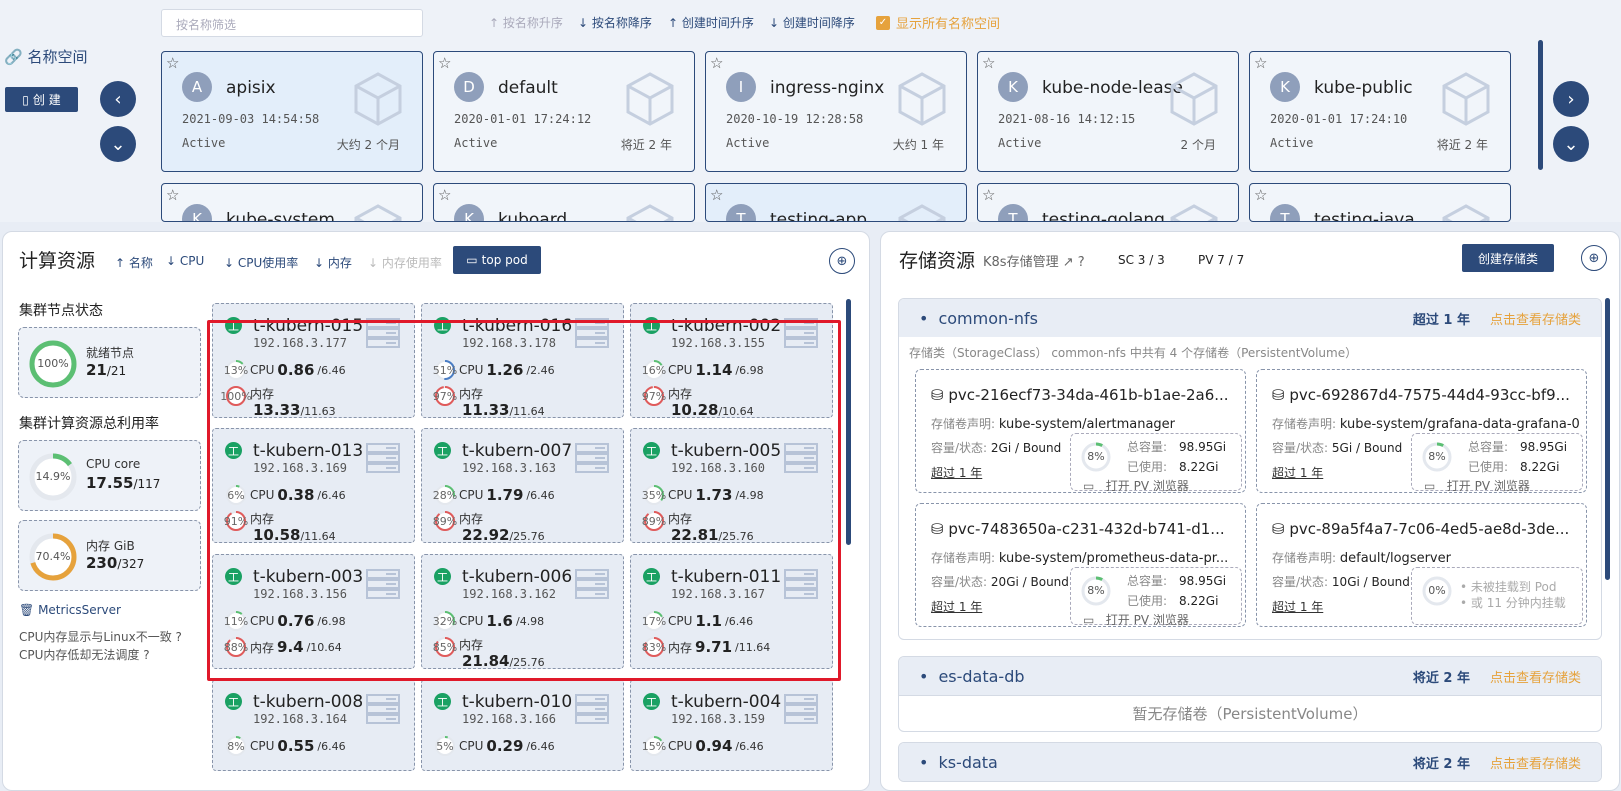  Describe the element at coordinates (261, 262) in the screenshot. I see `sort-by-cpu-usage: ↓ CPU使用率` at that location.